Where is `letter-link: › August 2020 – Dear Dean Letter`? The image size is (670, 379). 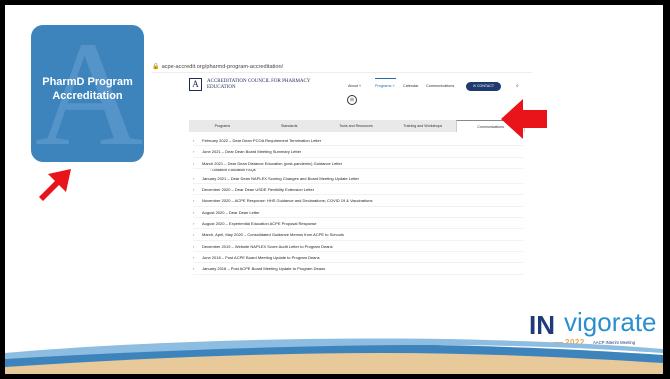 letter-link: › August 2020 – Dear Dean Letter is located at coordinates (358, 213).